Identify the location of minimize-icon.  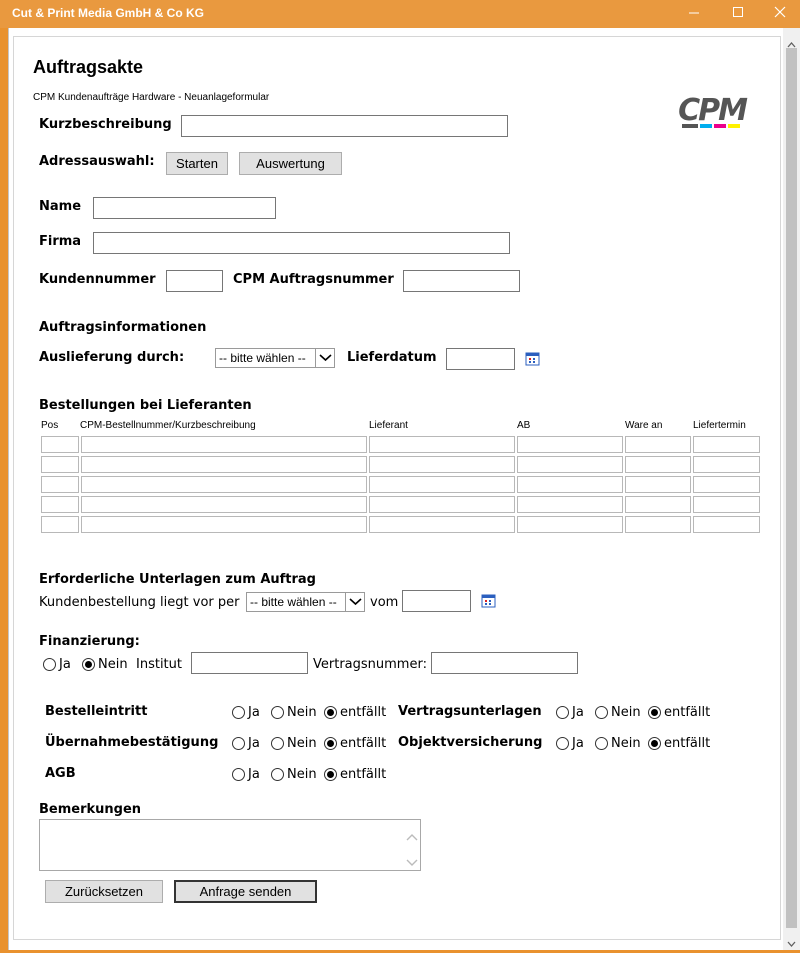
(694, 12).